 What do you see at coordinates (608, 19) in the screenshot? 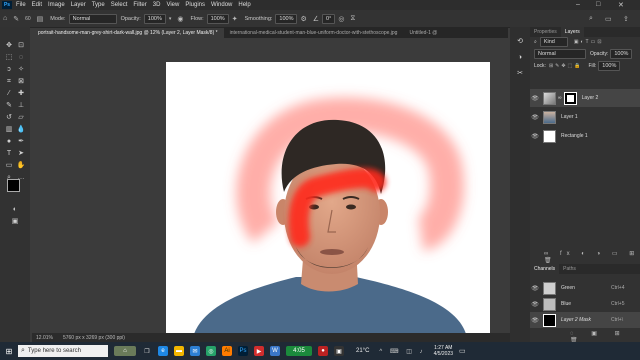
I see `workspace-icon: ▭` at bounding box center [608, 19].